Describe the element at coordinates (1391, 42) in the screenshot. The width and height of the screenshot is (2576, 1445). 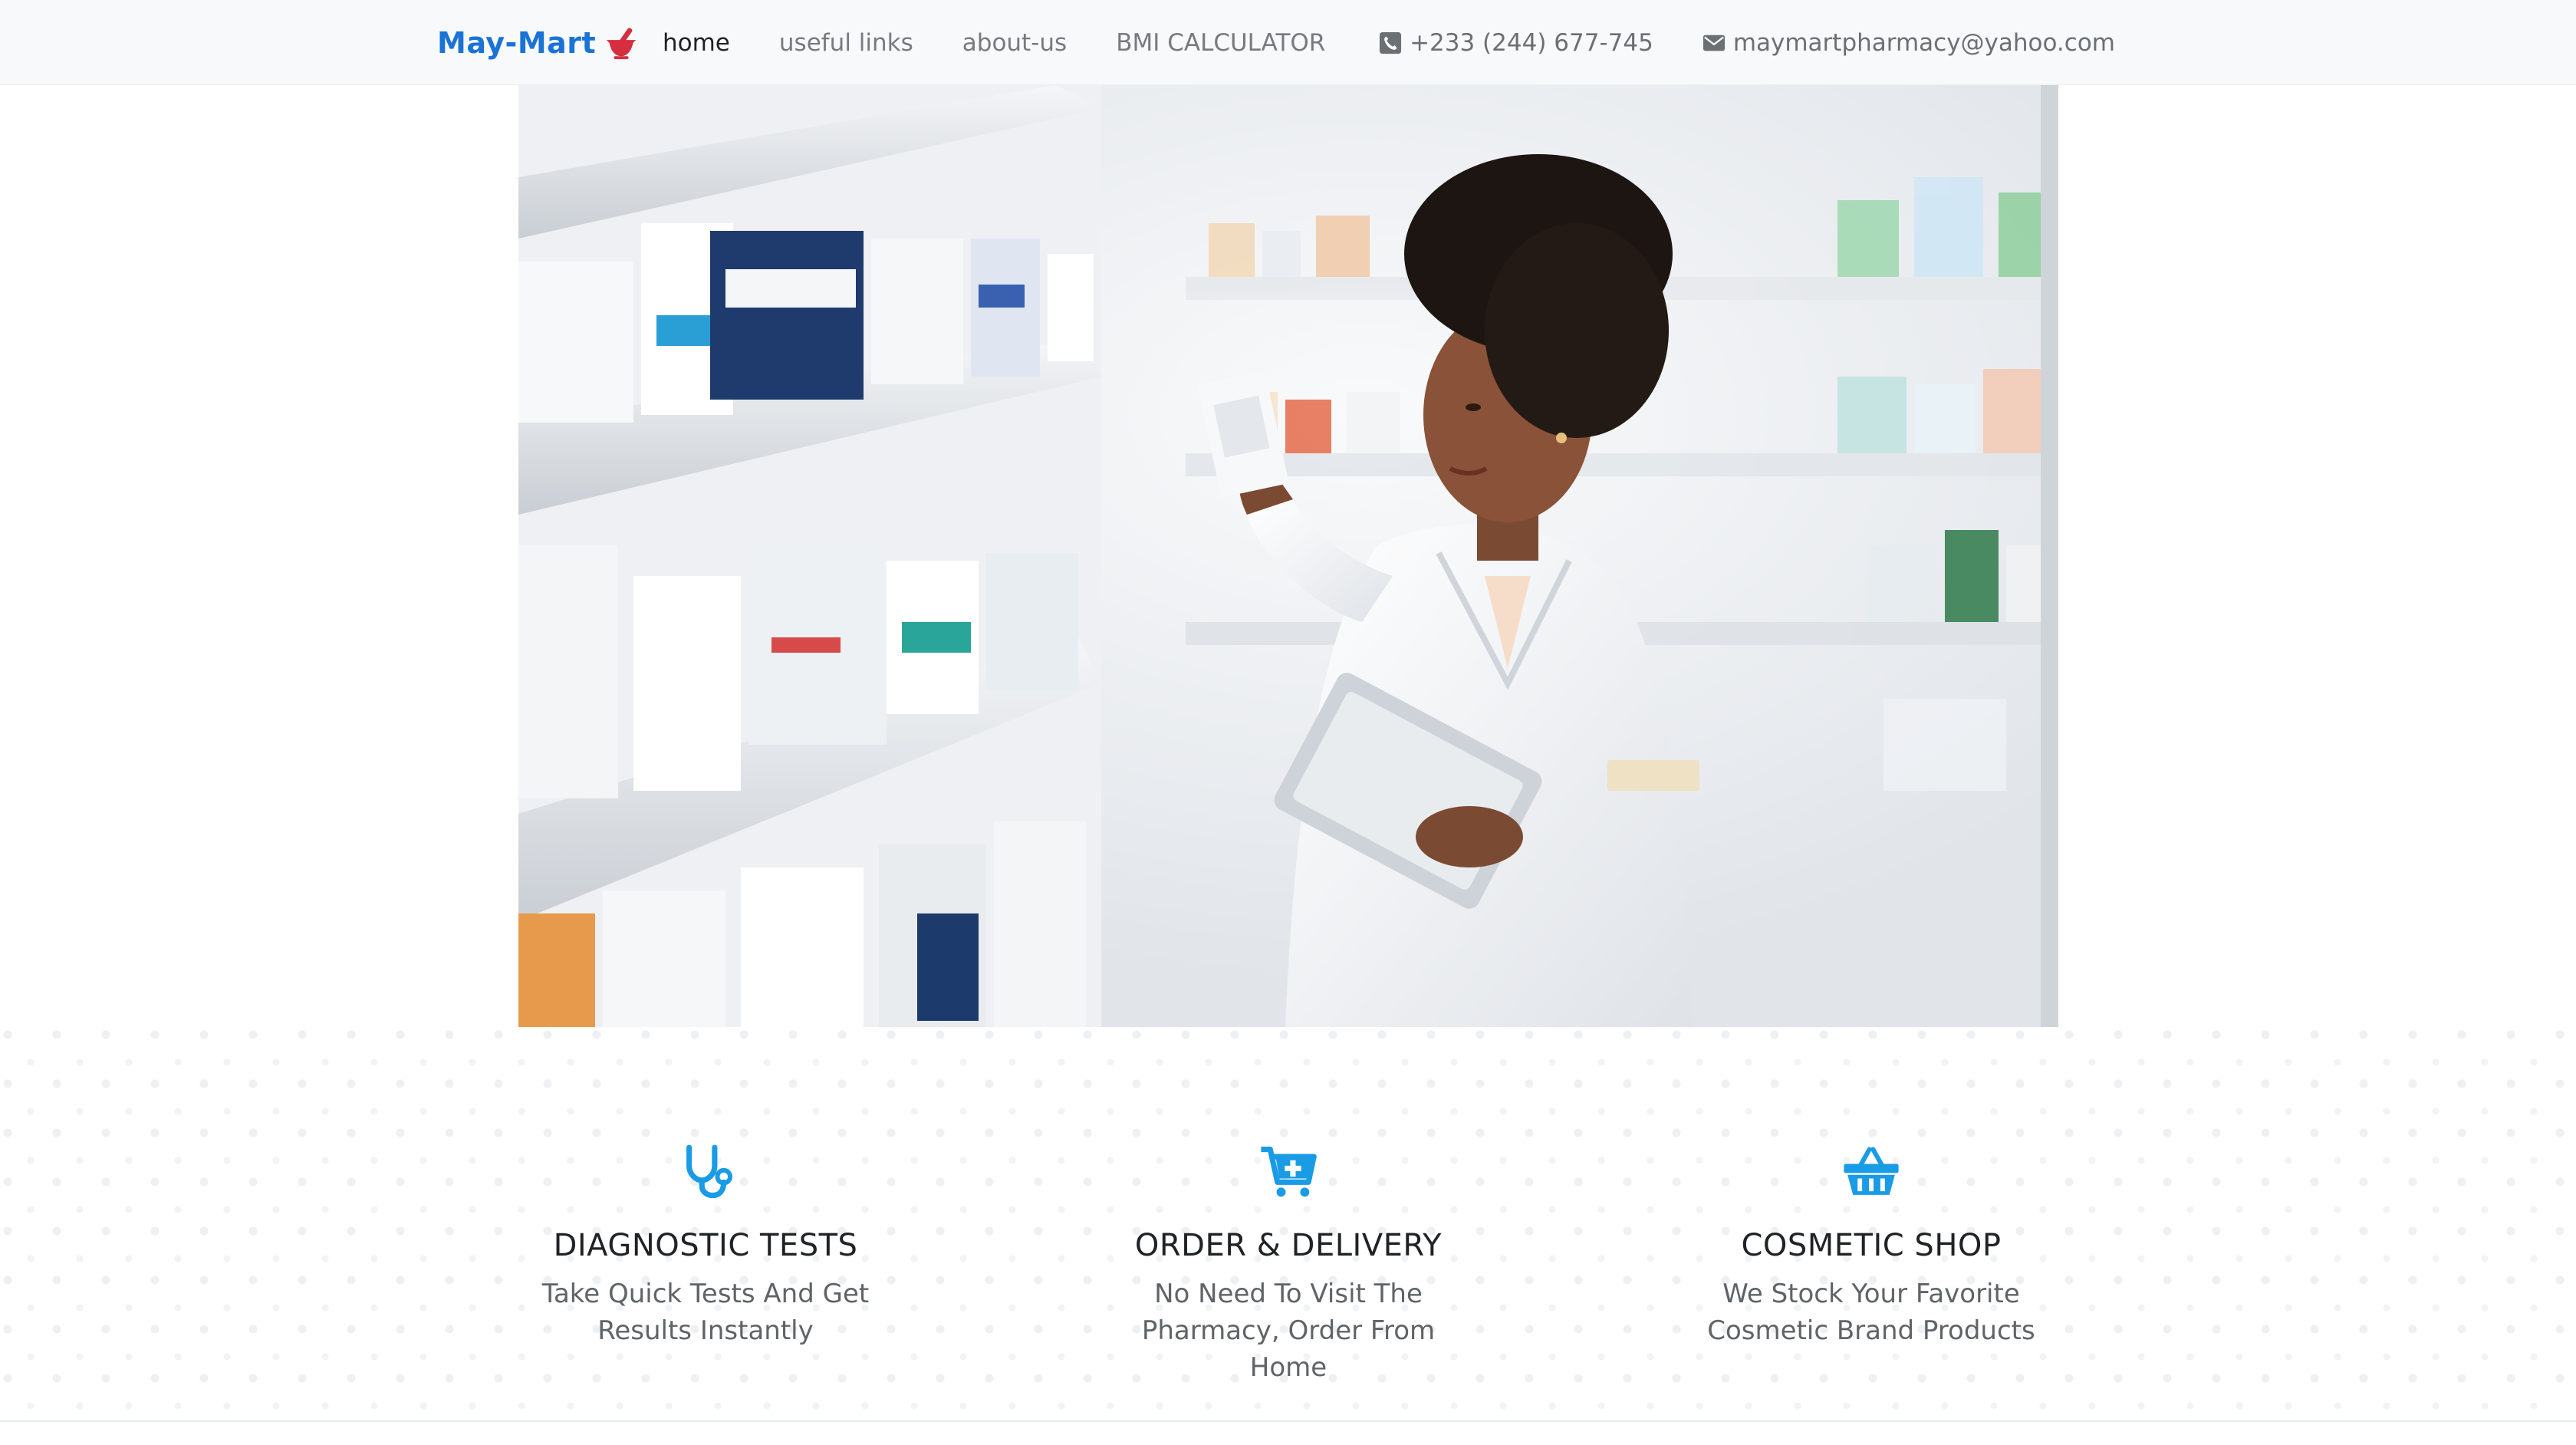
I see `phone-icon` at that location.